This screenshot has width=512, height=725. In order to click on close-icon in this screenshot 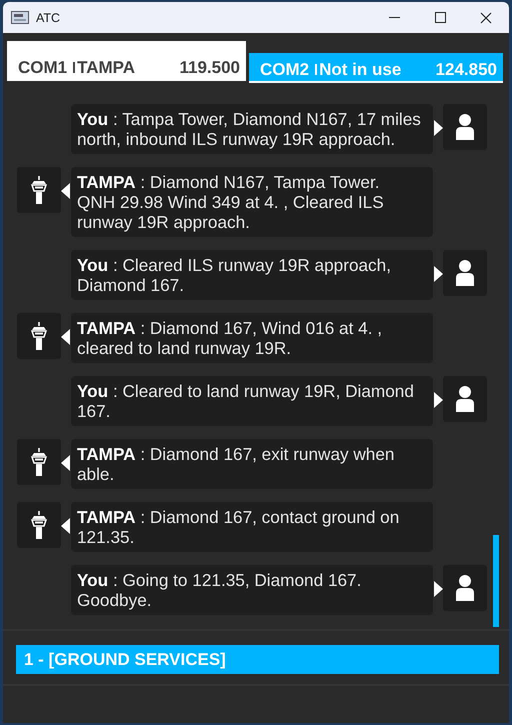, I will do `click(486, 18)`.